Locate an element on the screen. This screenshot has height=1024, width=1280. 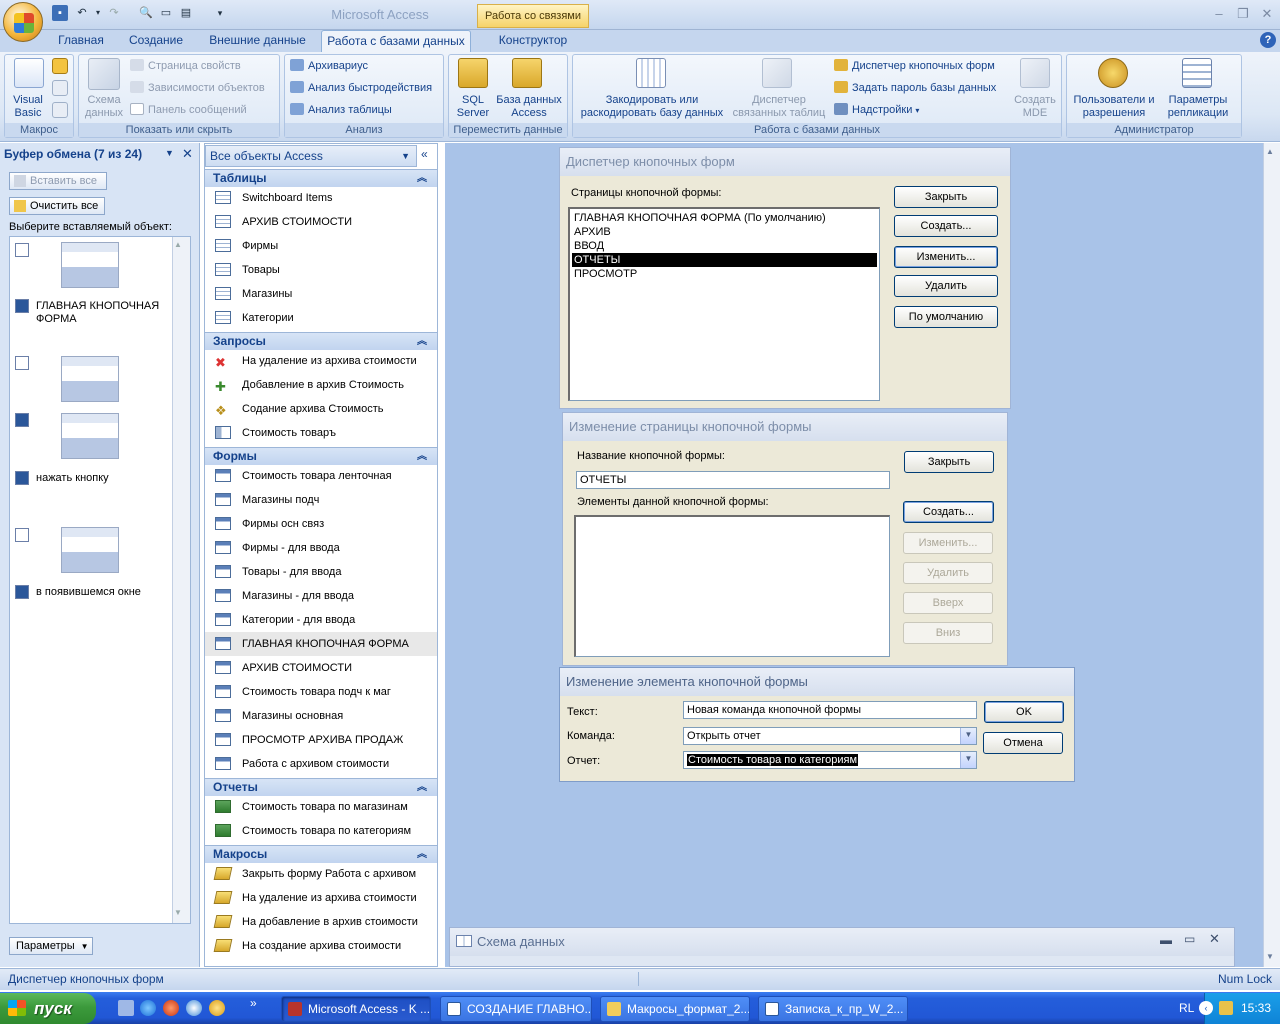
restore-icon: ❐ is located at coordinates (1243, 14).